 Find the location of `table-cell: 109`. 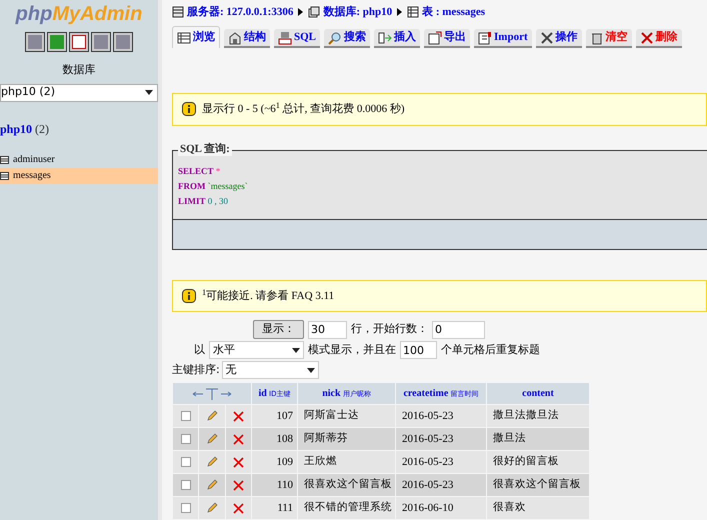

table-cell: 109 is located at coordinates (274, 462).